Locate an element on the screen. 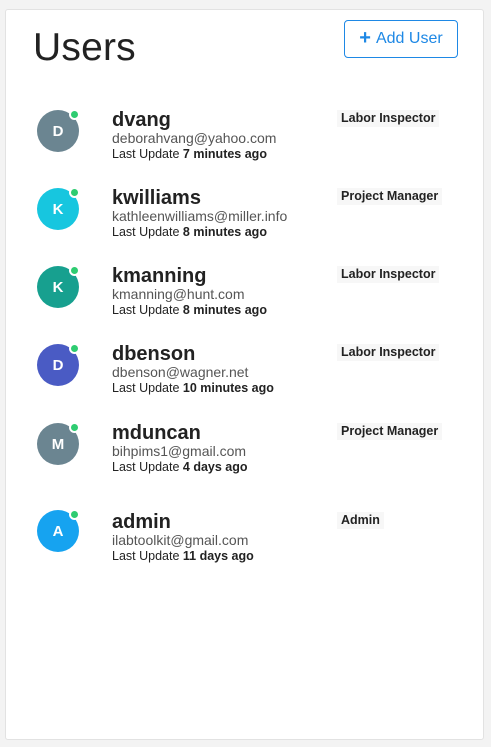 This screenshot has height=747, width=491. email: bihpims1@gmail.com is located at coordinates (179, 451).